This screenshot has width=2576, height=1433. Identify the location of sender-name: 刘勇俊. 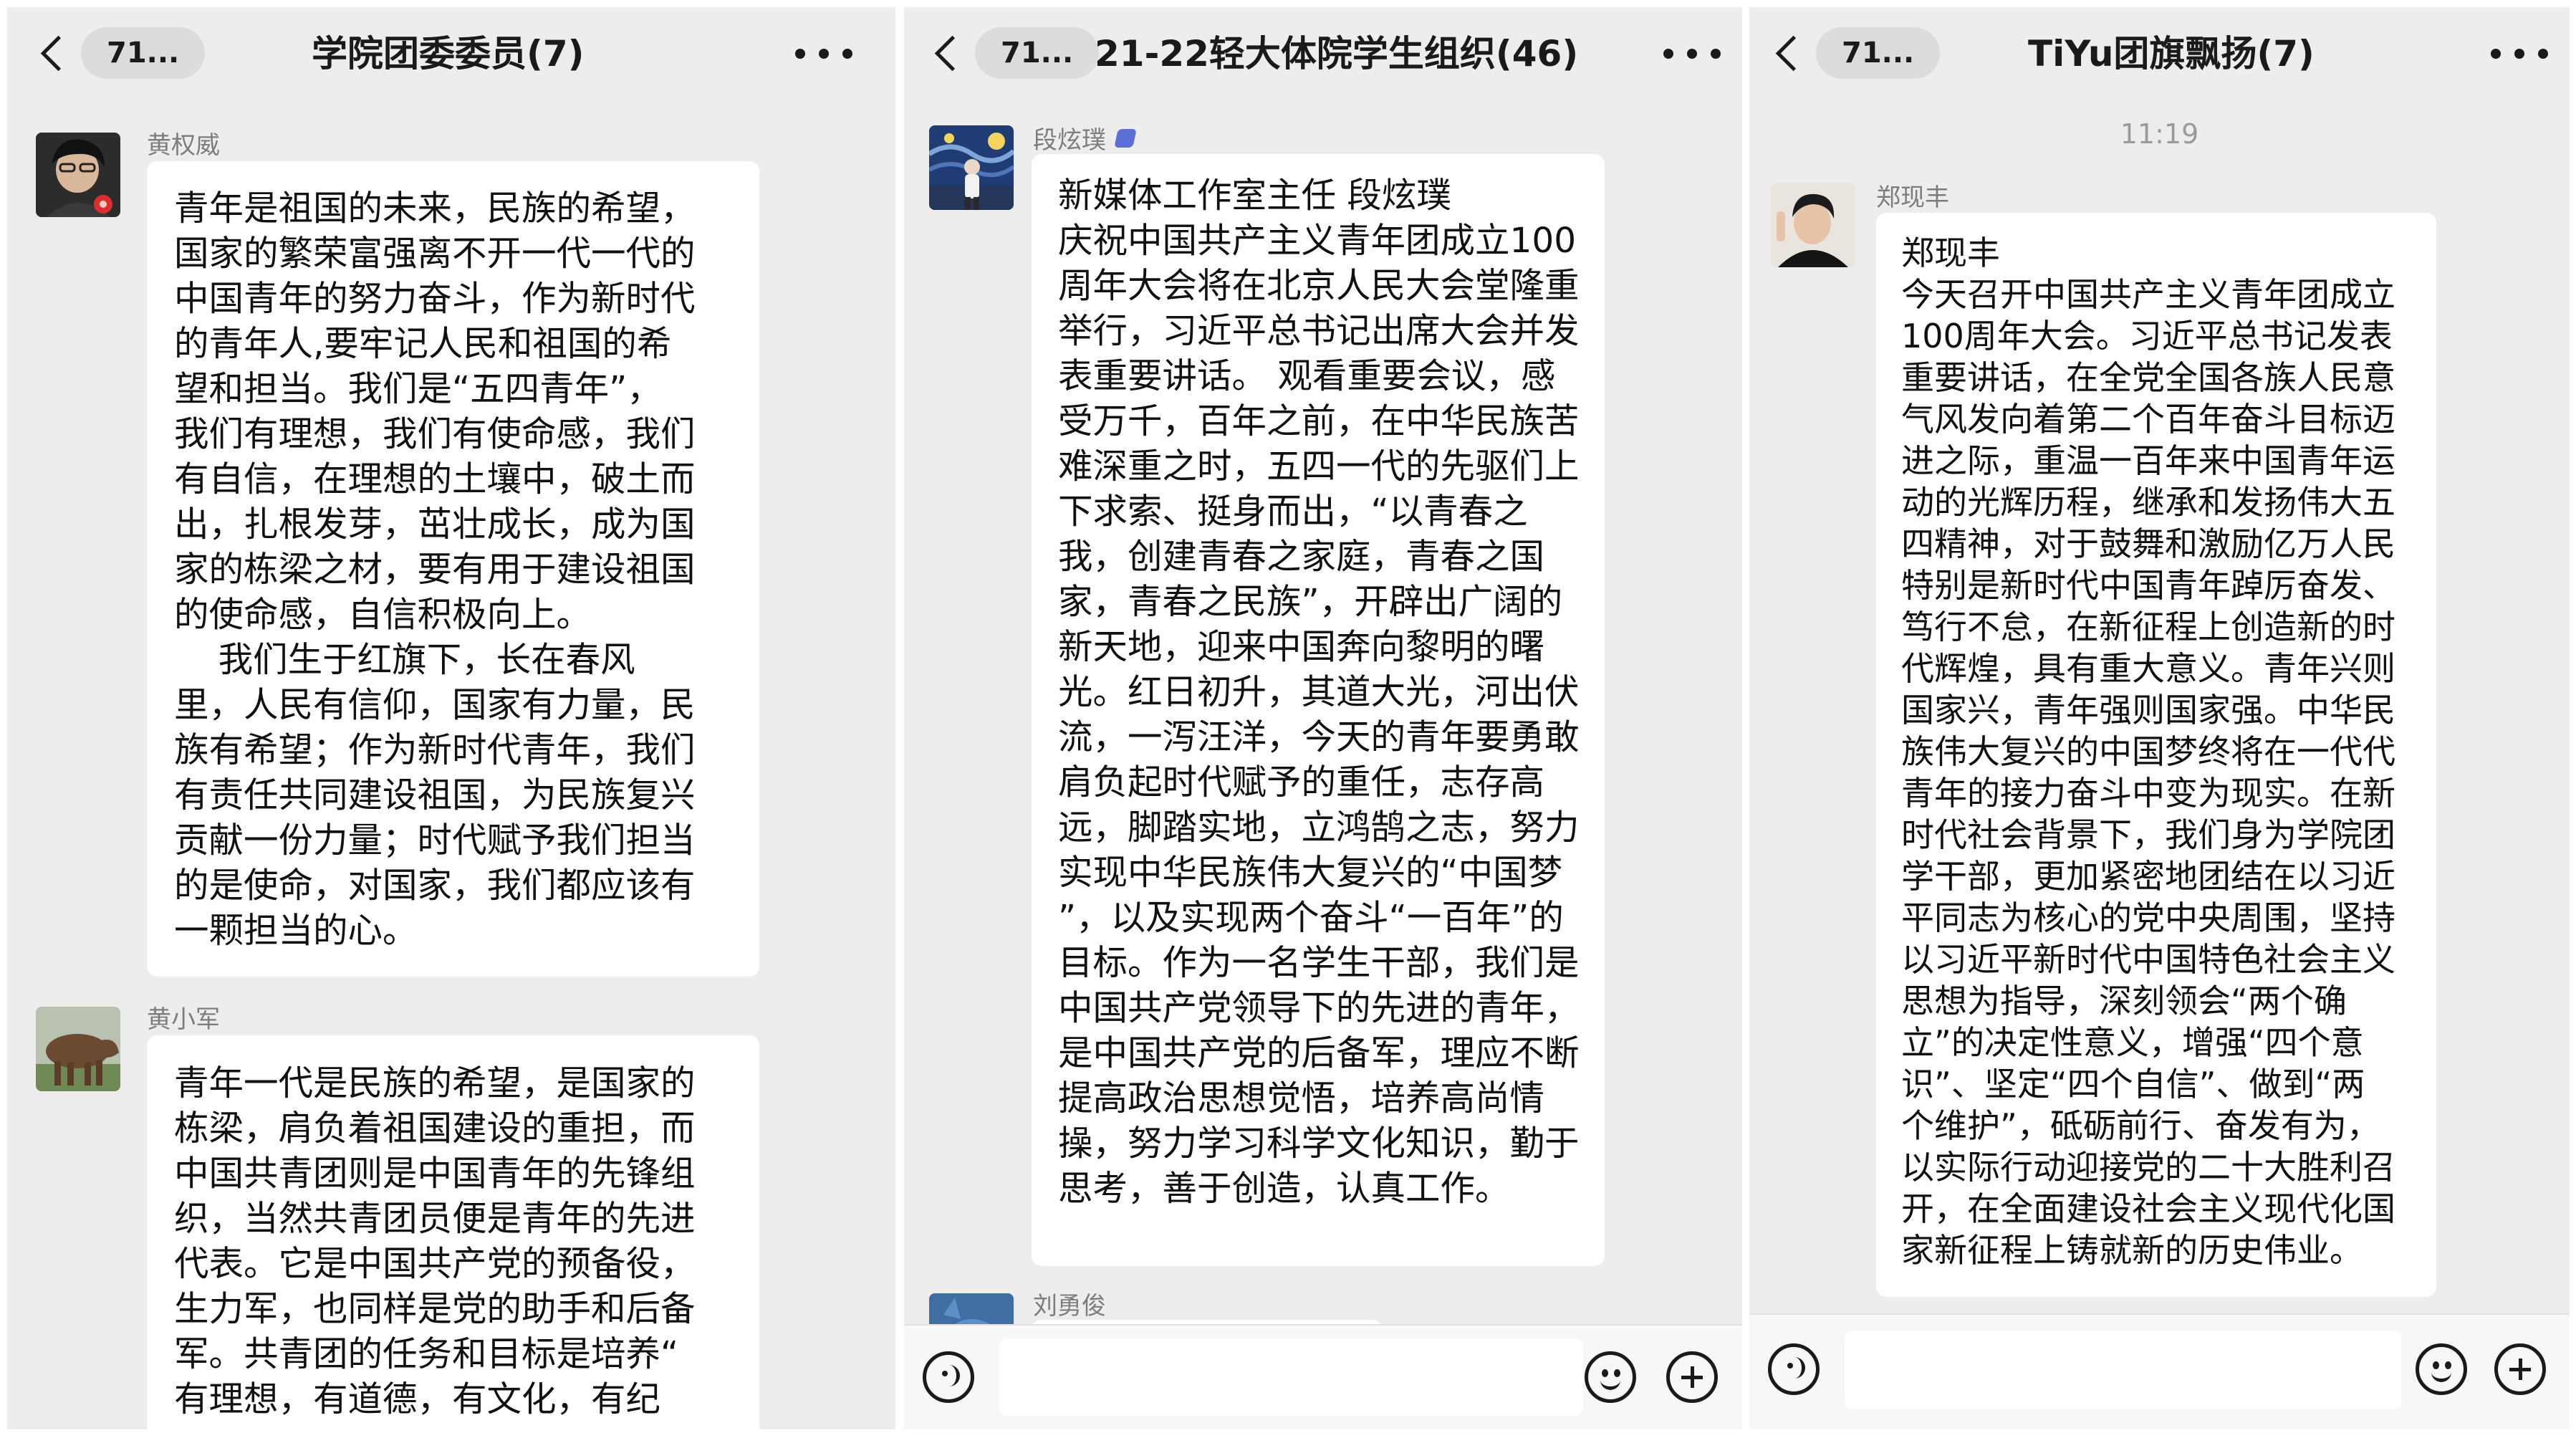
(1069, 1306).